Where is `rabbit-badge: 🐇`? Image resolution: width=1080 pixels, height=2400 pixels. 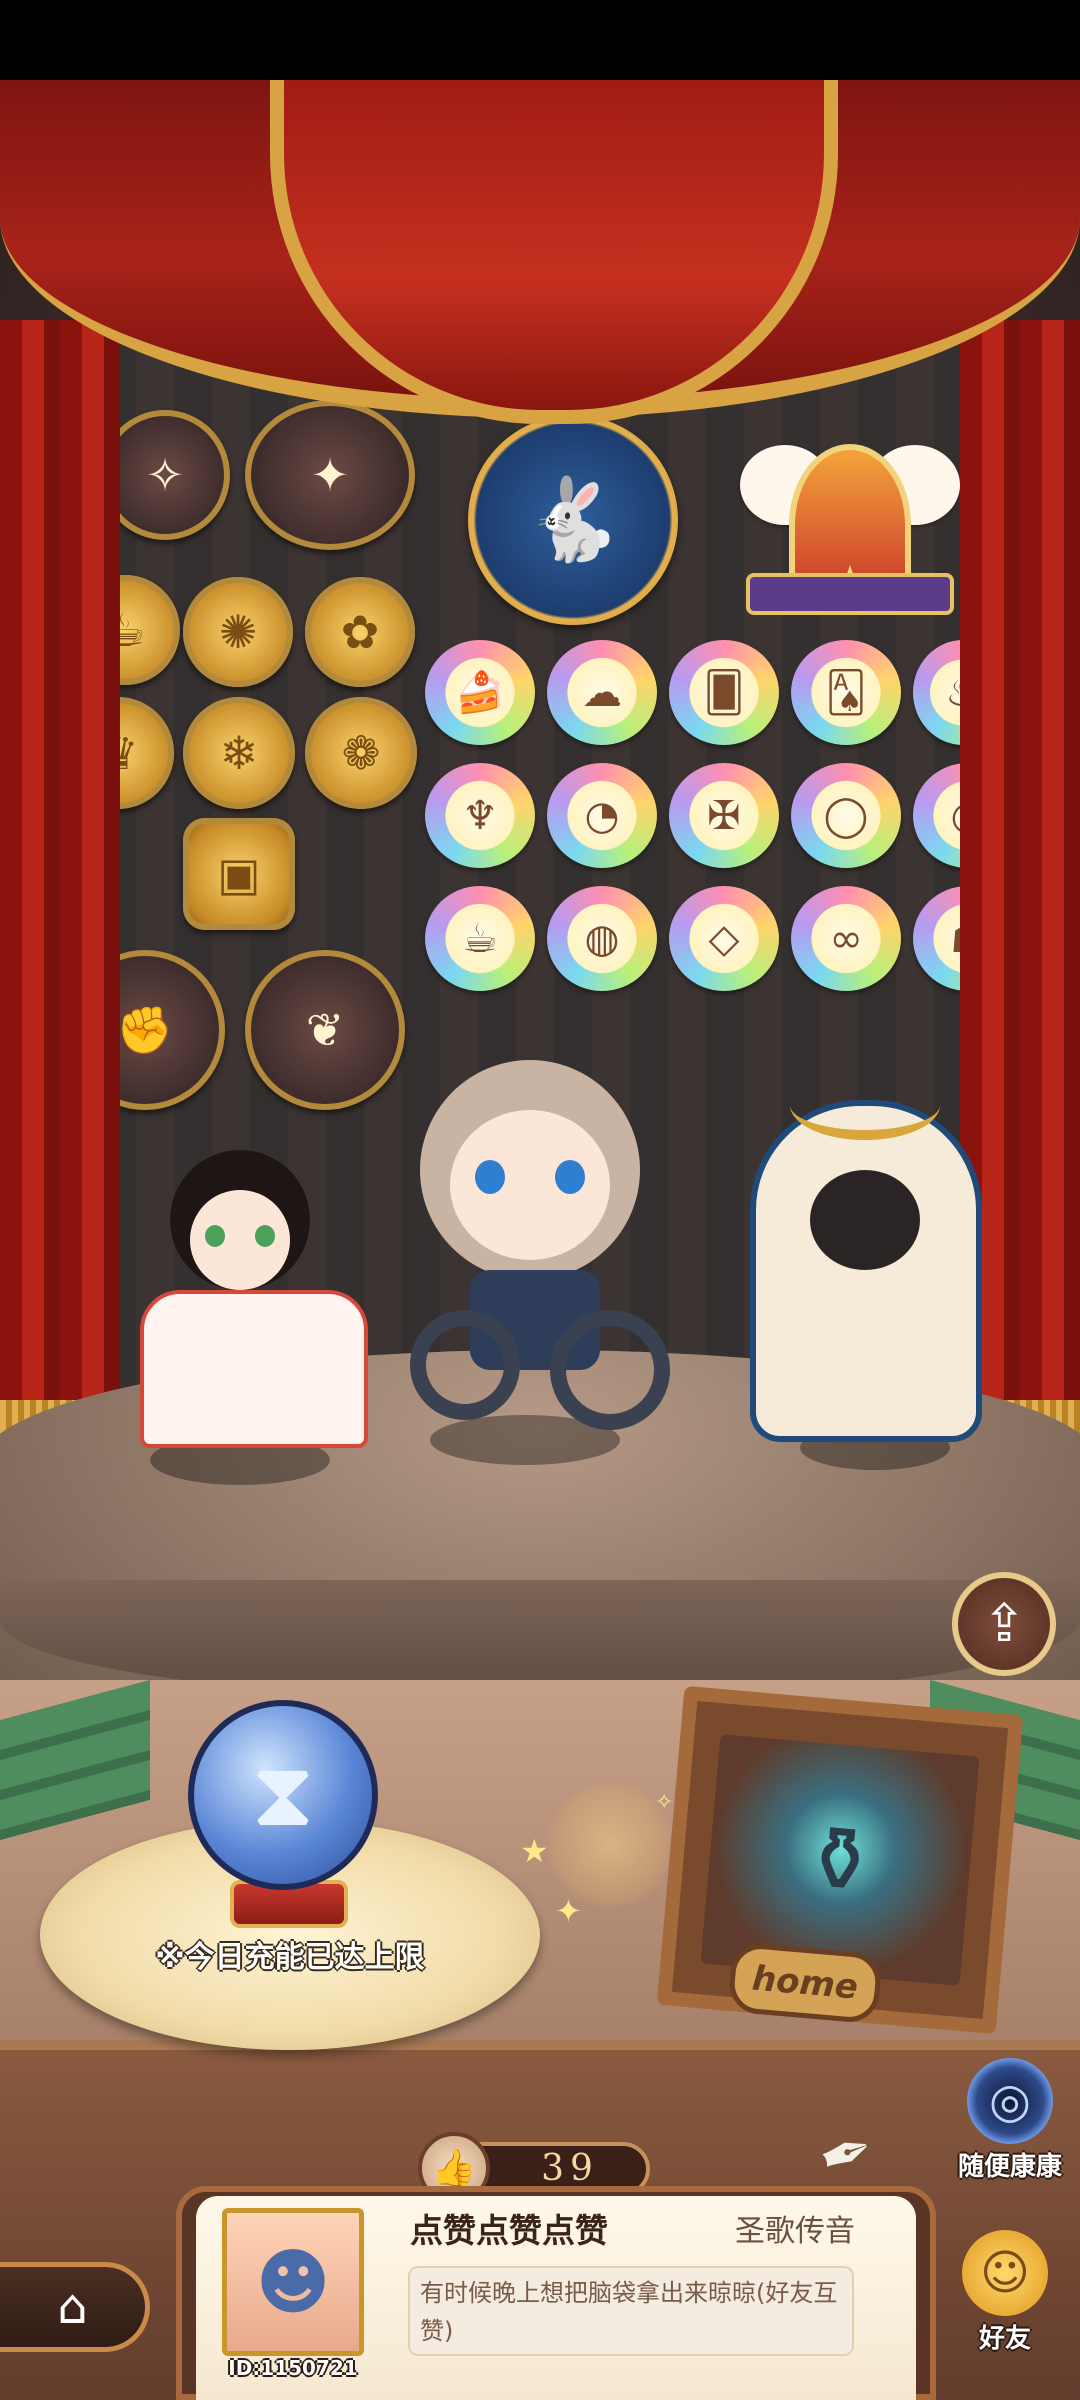 rabbit-badge: 🐇 is located at coordinates (573, 520).